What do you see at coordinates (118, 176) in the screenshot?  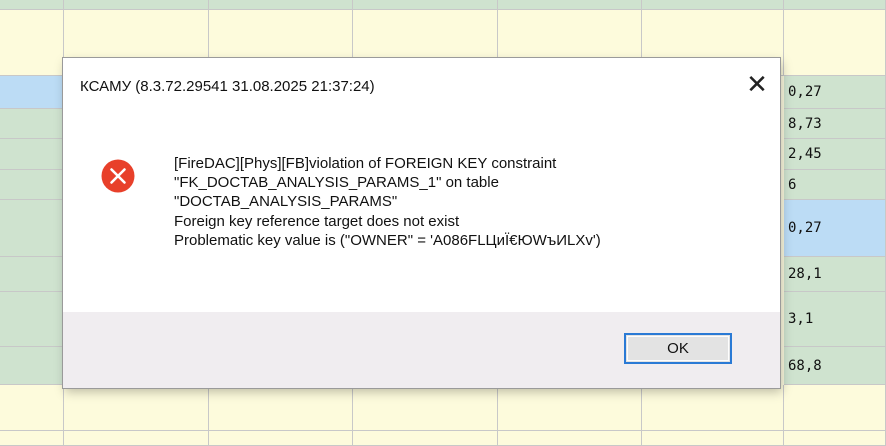 I see `error-x-icon` at bounding box center [118, 176].